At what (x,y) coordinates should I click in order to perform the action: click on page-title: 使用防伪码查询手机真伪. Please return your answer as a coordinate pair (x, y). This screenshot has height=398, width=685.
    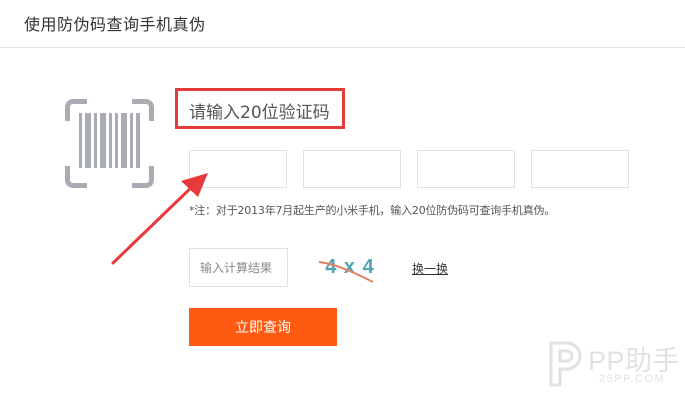
    Looking at the image, I should click on (115, 24).